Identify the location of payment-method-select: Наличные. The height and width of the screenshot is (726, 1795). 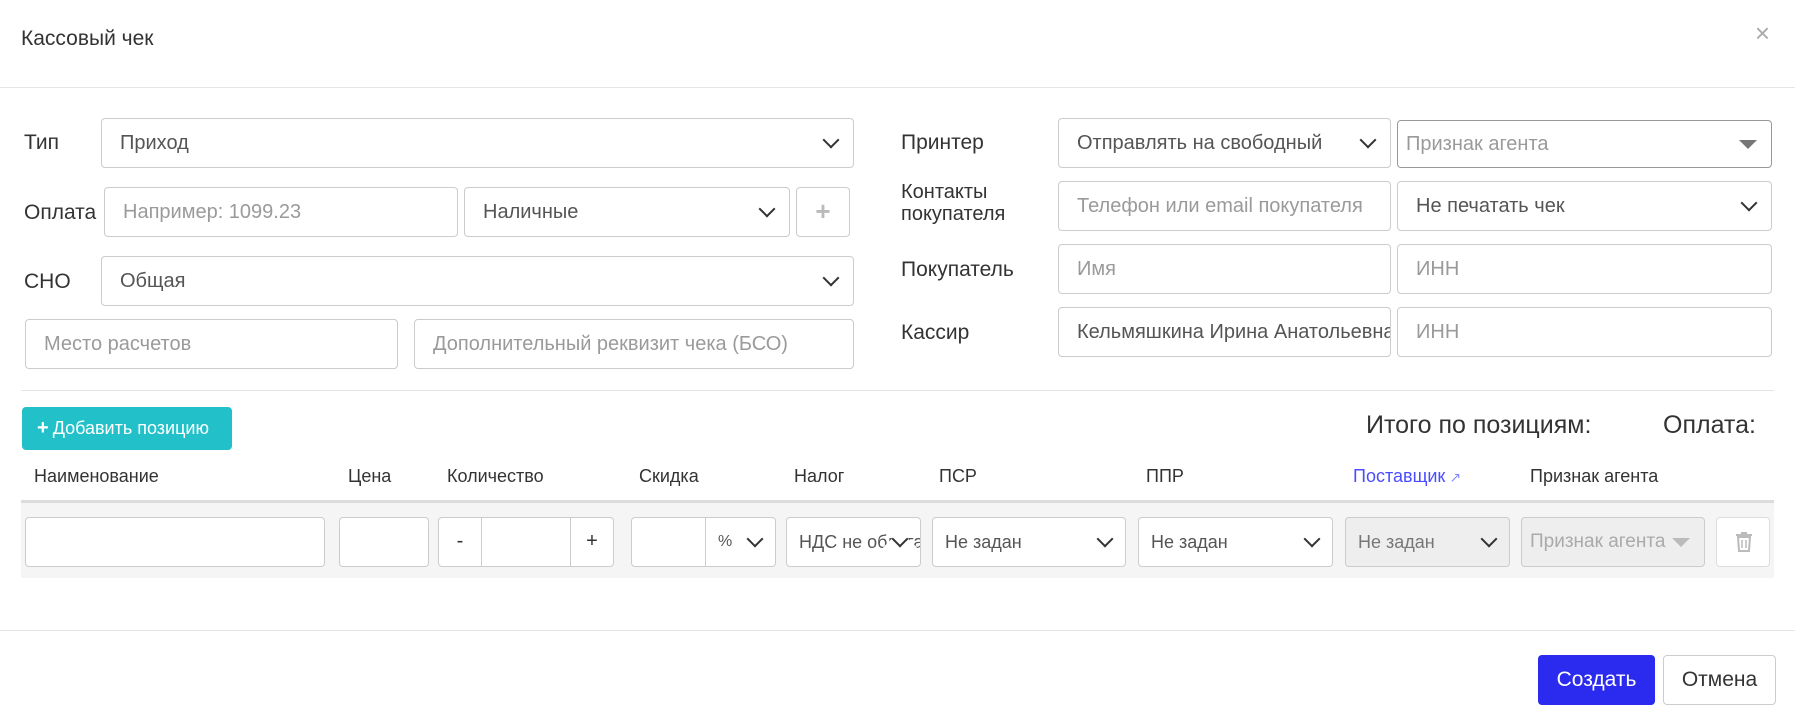
(627, 212).